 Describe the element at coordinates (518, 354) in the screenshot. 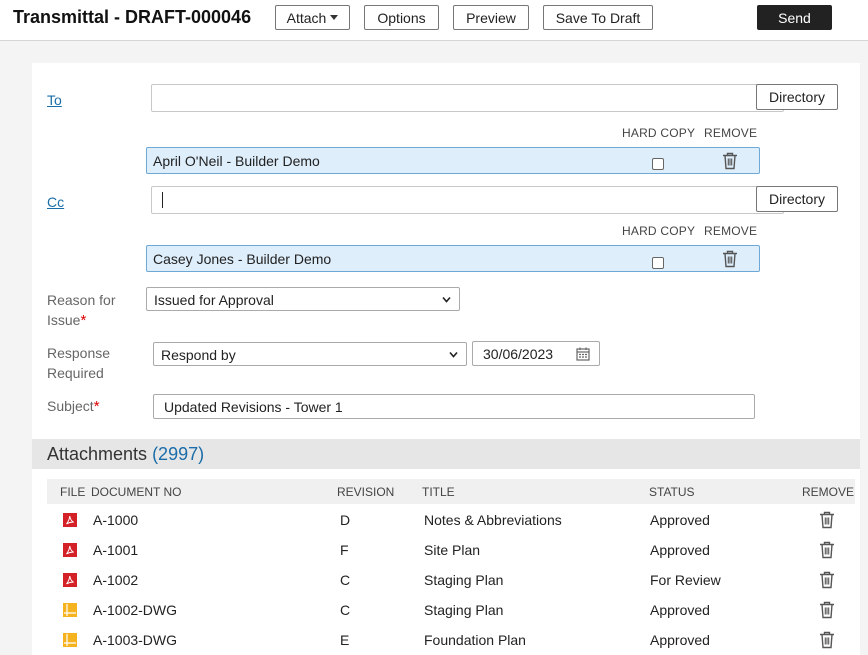

I see `response-date-value: 30/06/2023` at that location.